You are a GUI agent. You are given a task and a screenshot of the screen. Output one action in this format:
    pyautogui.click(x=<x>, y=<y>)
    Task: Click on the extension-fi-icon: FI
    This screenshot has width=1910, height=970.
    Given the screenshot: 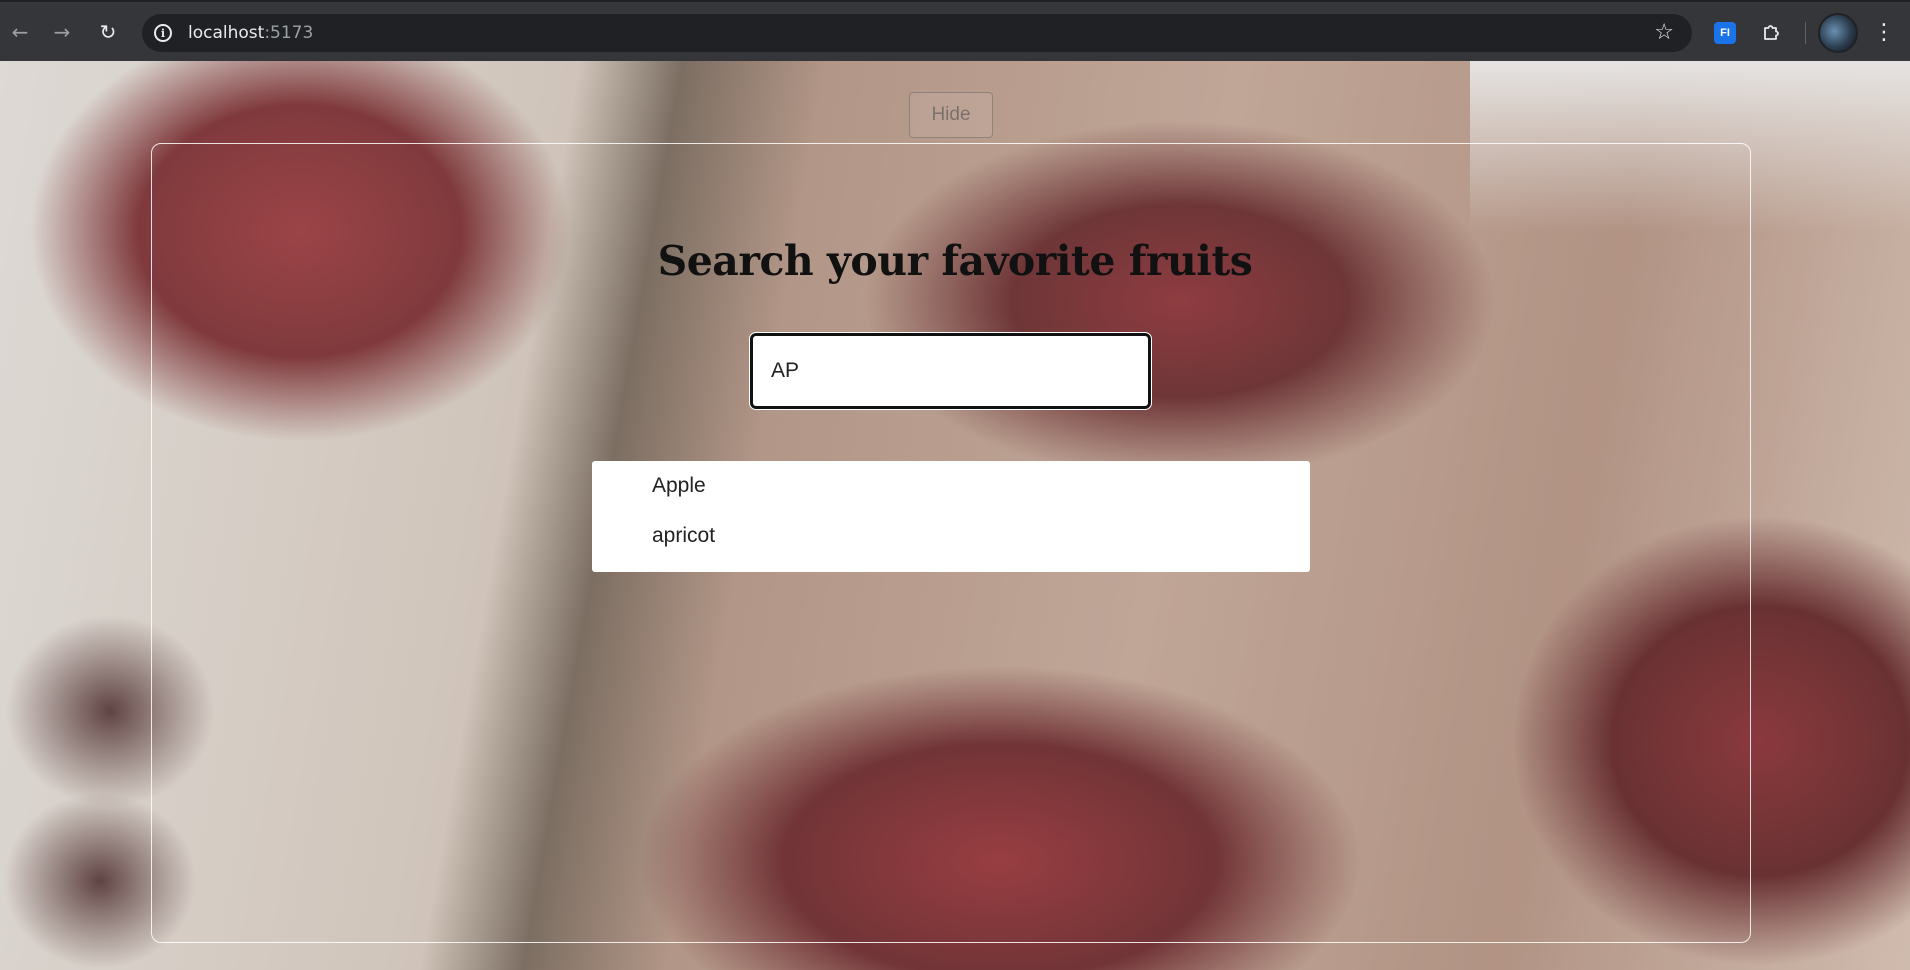 What is the action you would take?
    pyautogui.click(x=1725, y=33)
    